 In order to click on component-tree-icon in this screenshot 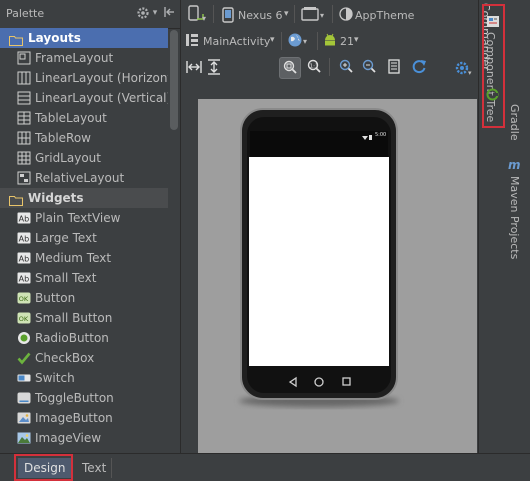, I will do `click(493, 22)`.